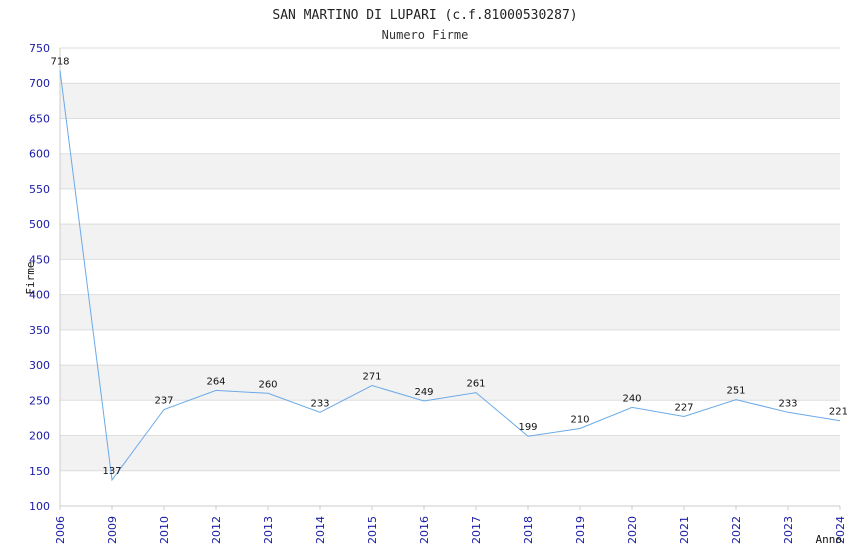 The height and width of the screenshot is (550, 850). Describe the element at coordinates (476, 530) in the screenshot. I see `x-tick-label: 2017` at that location.